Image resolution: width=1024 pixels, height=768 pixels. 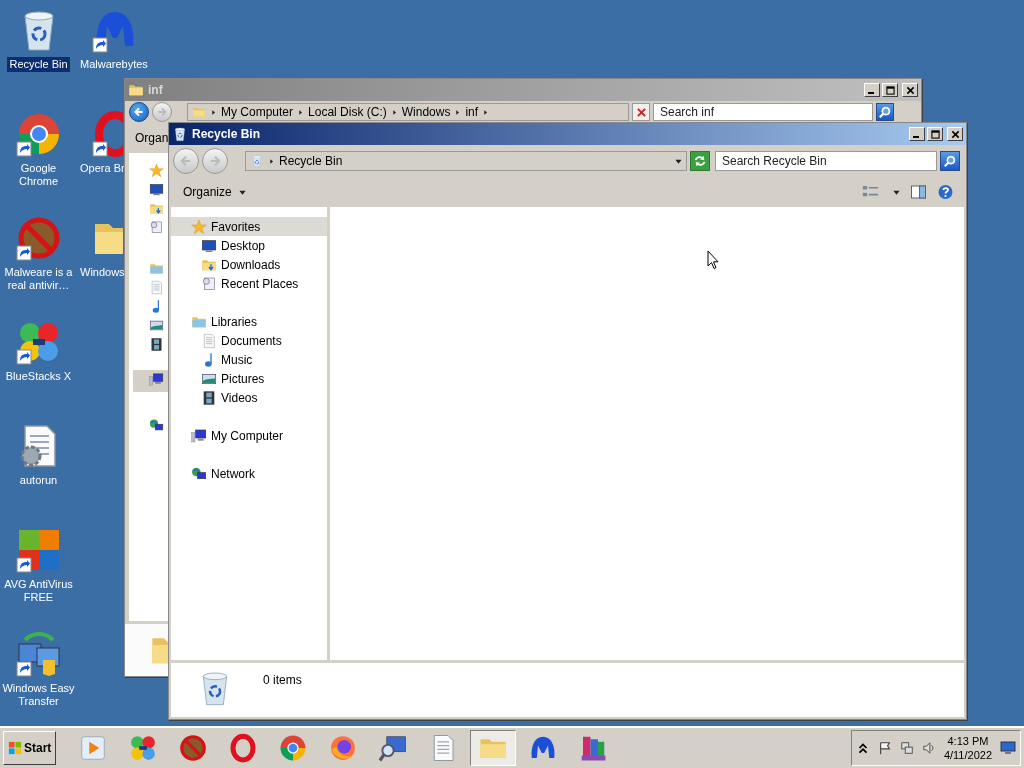 What do you see at coordinates (493, 748) in the screenshot?
I see `taskbar-button` at bounding box center [493, 748].